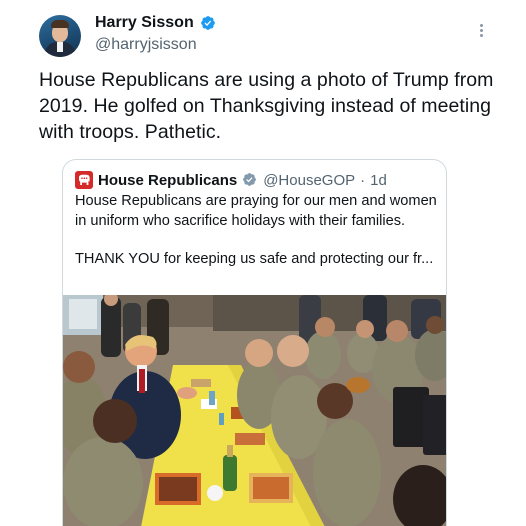 The width and height of the screenshot is (526, 526). I want to click on author-handle: @harryjsisson, so click(146, 45).